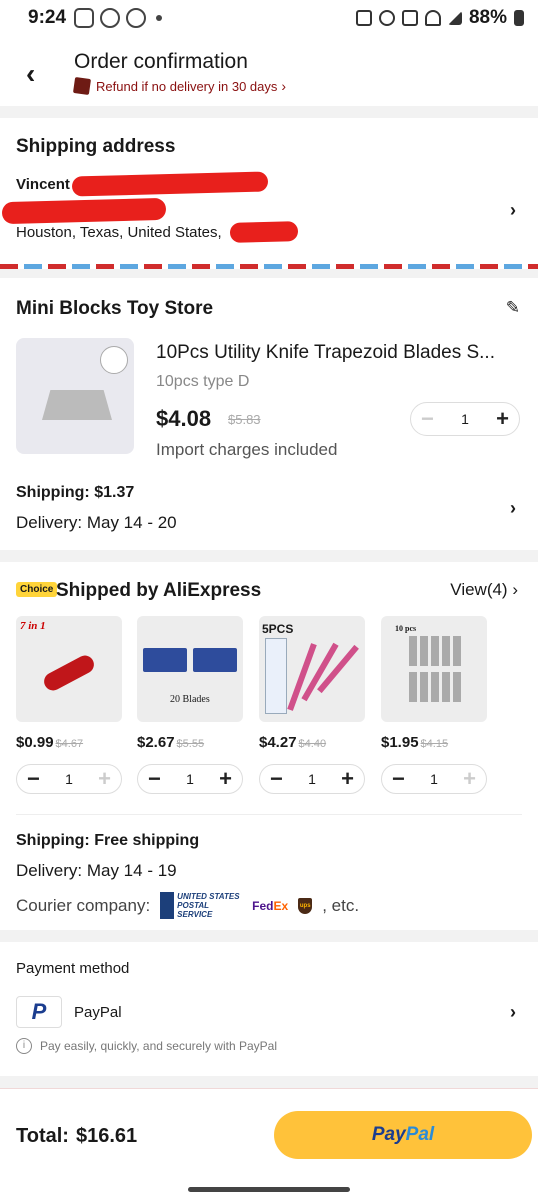 The height and width of the screenshot is (1199, 538). I want to click on item-price: $0.99, so click(35, 742).